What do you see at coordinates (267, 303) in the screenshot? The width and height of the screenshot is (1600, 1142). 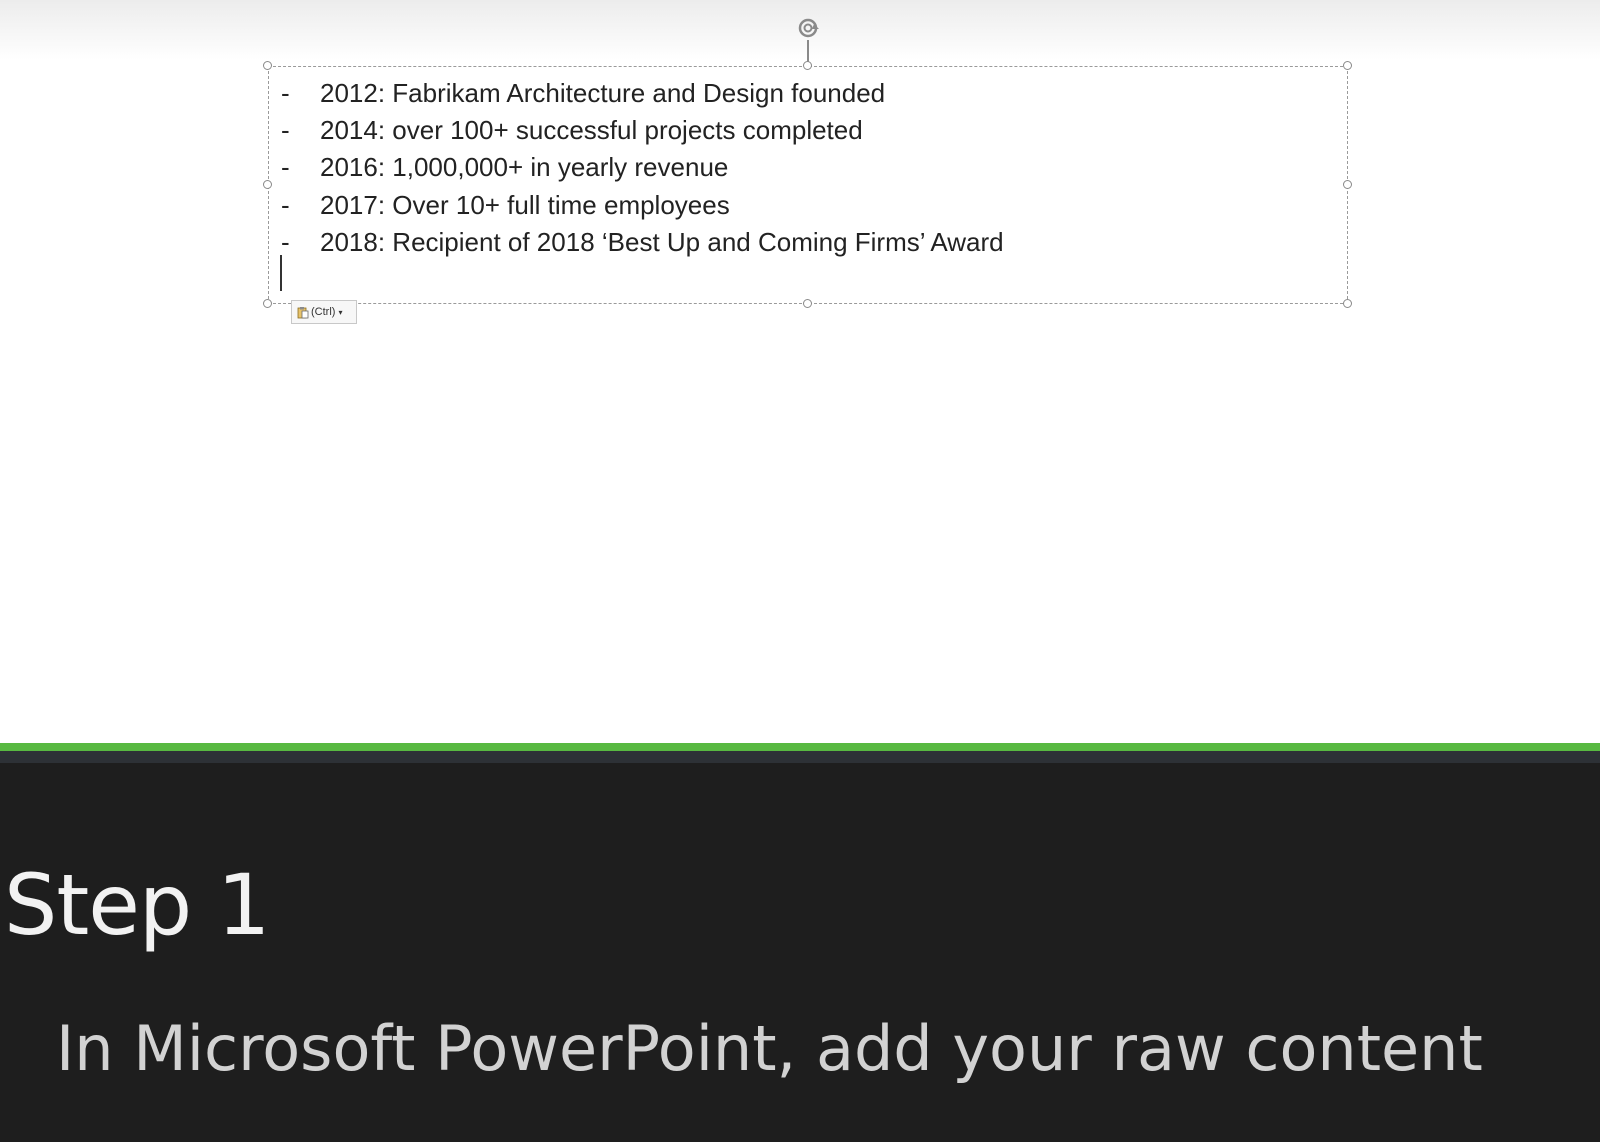 I see `resize-handle-bottom-left` at bounding box center [267, 303].